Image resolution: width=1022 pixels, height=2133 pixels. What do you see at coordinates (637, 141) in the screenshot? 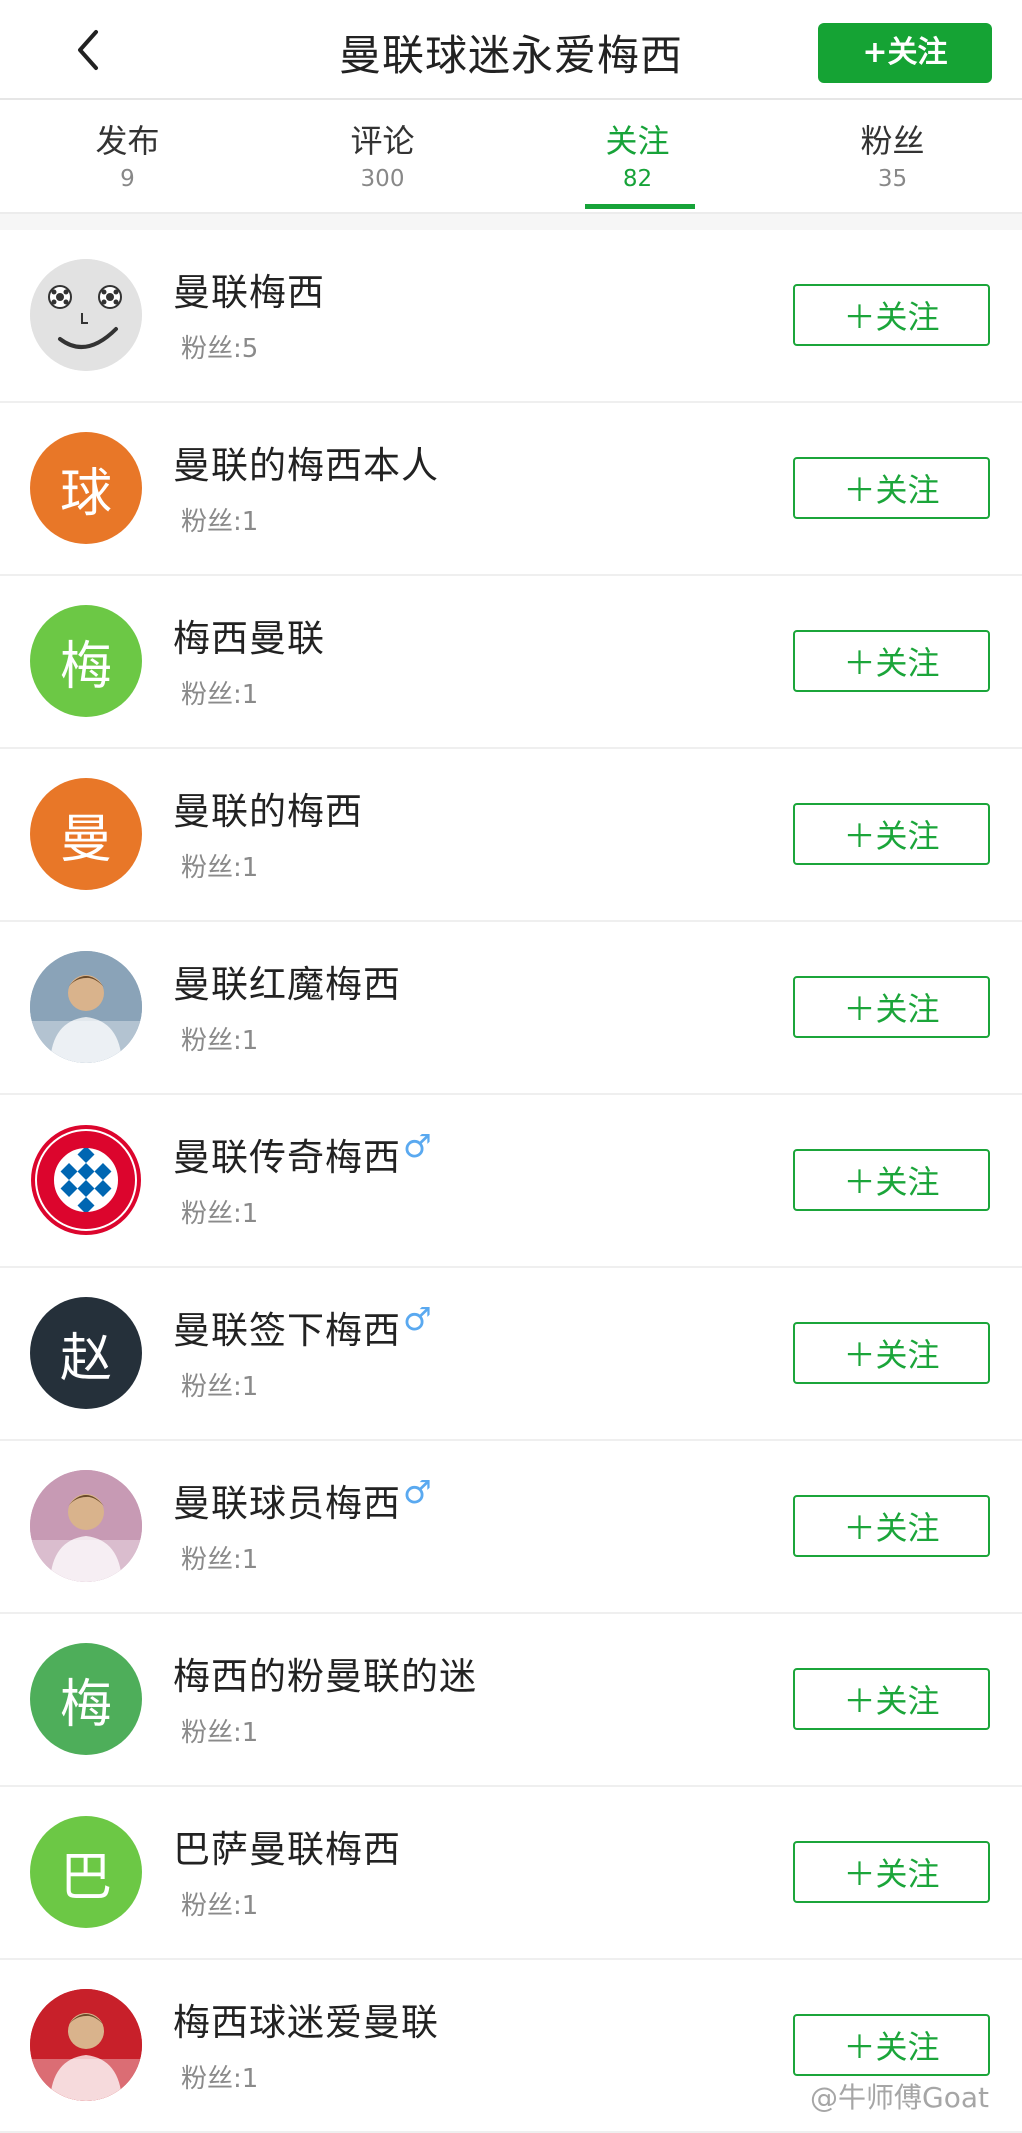
I see `tab-label: 关注` at bounding box center [637, 141].